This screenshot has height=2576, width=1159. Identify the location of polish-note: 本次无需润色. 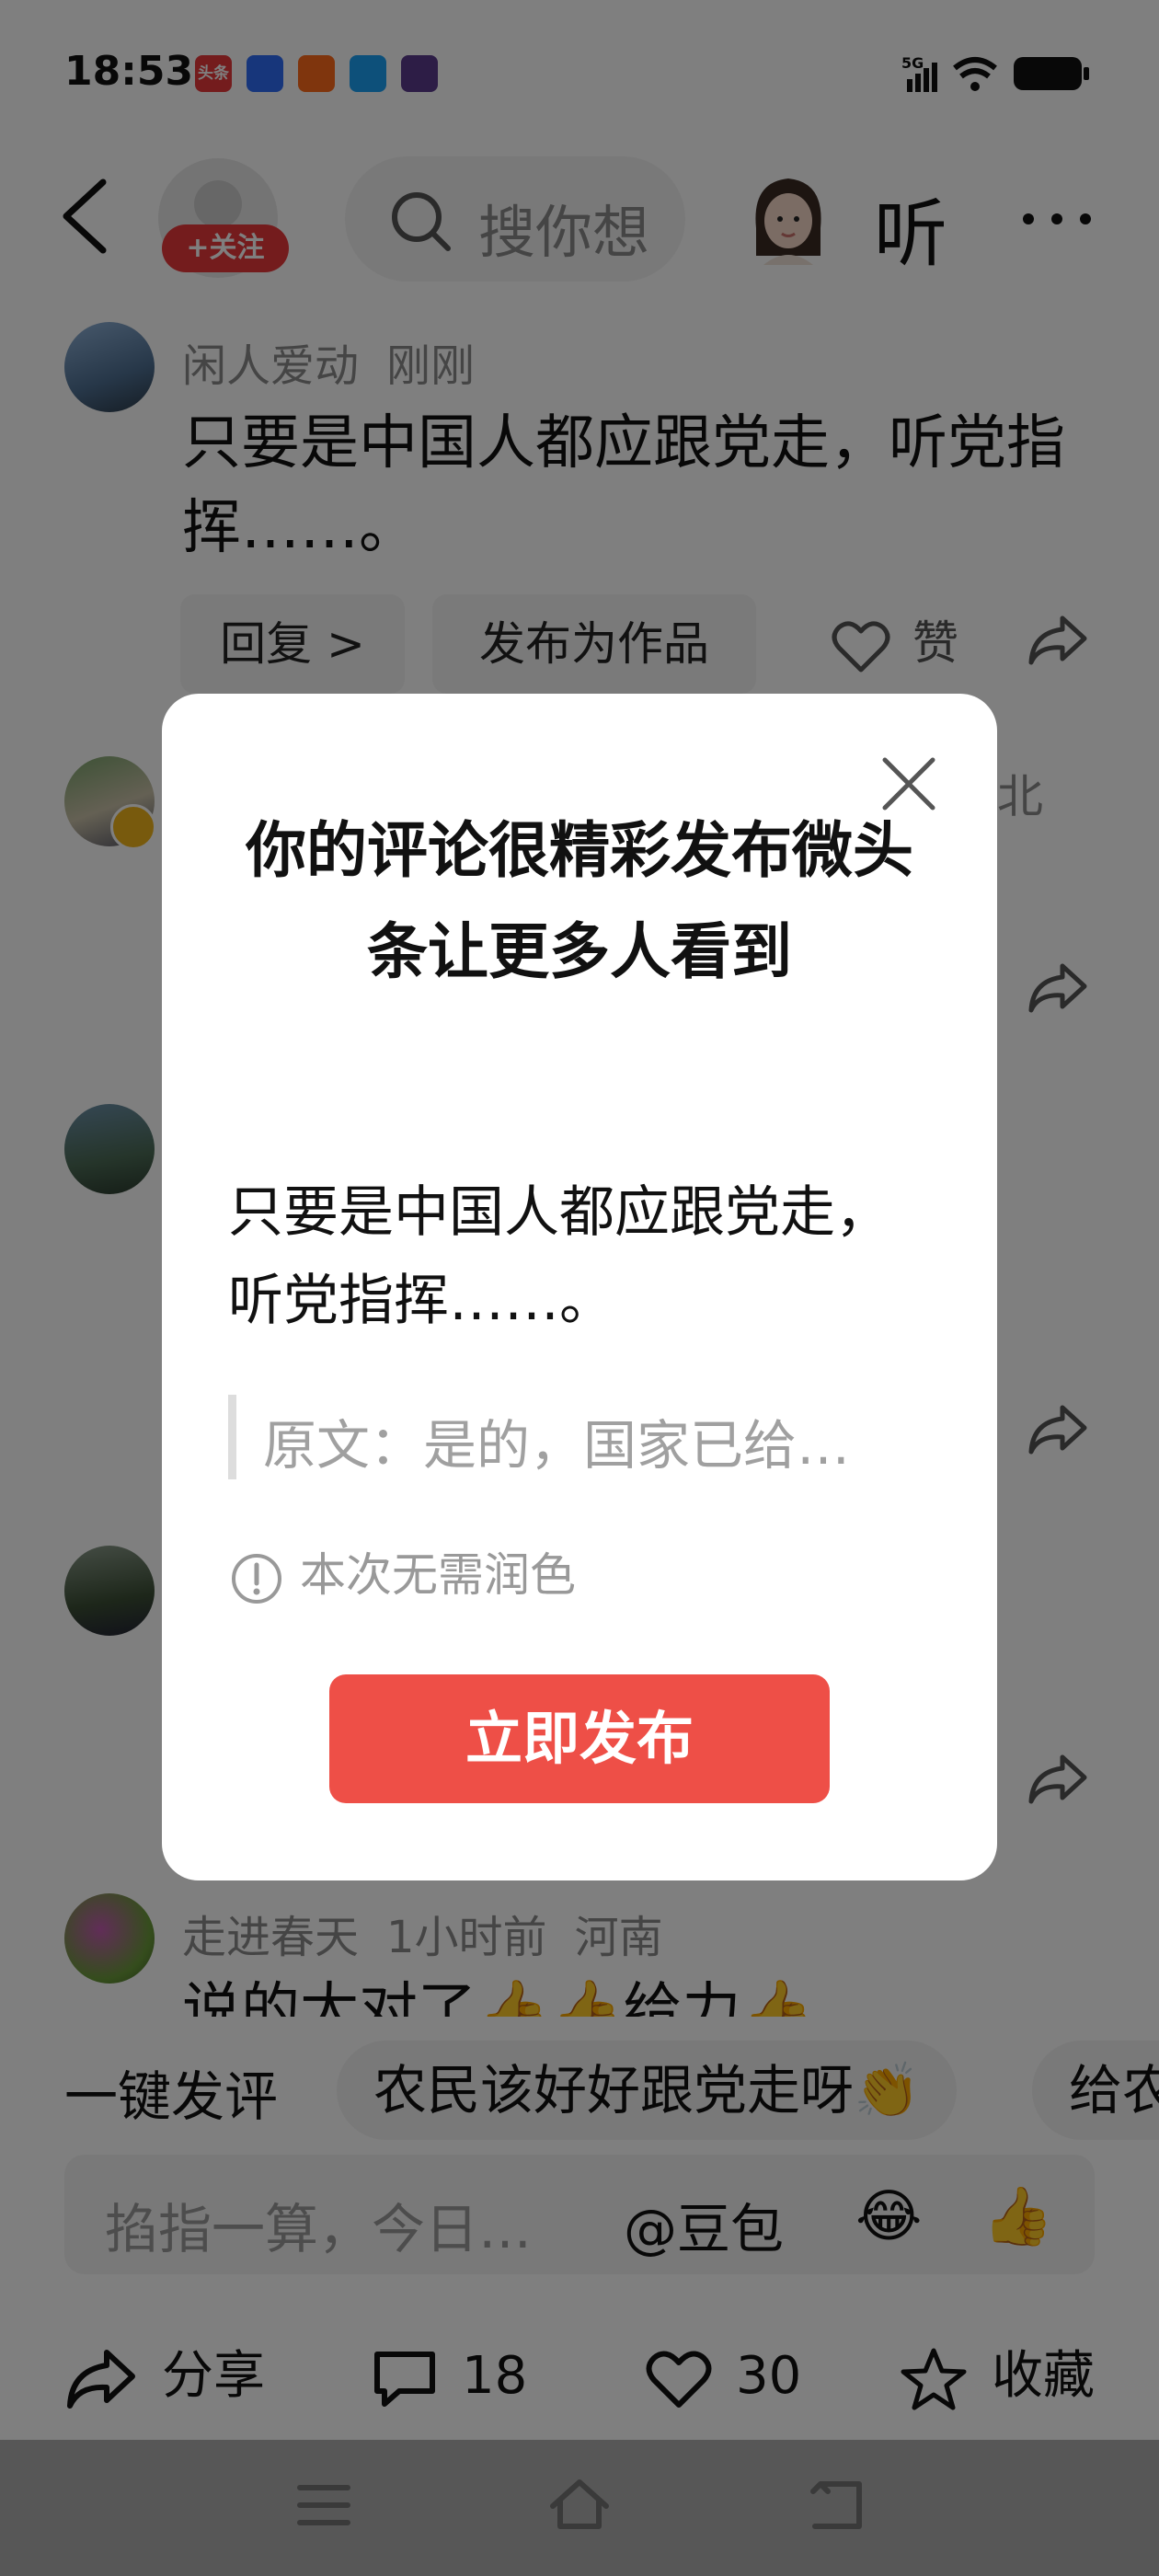
(403, 1571).